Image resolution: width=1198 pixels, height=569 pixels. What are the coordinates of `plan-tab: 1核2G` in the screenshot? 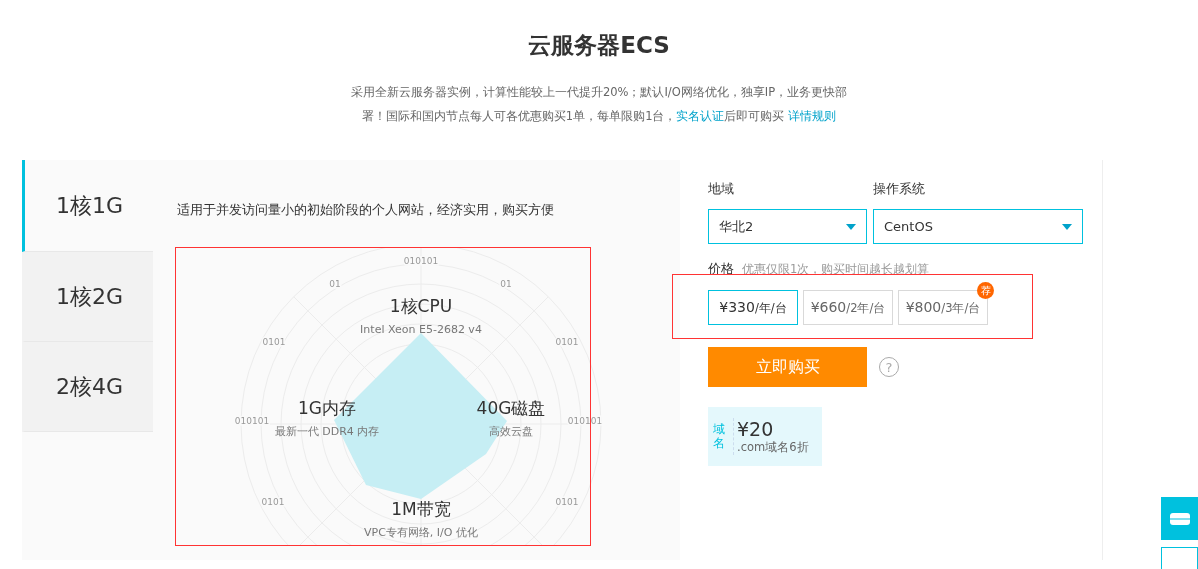 It's located at (87, 297).